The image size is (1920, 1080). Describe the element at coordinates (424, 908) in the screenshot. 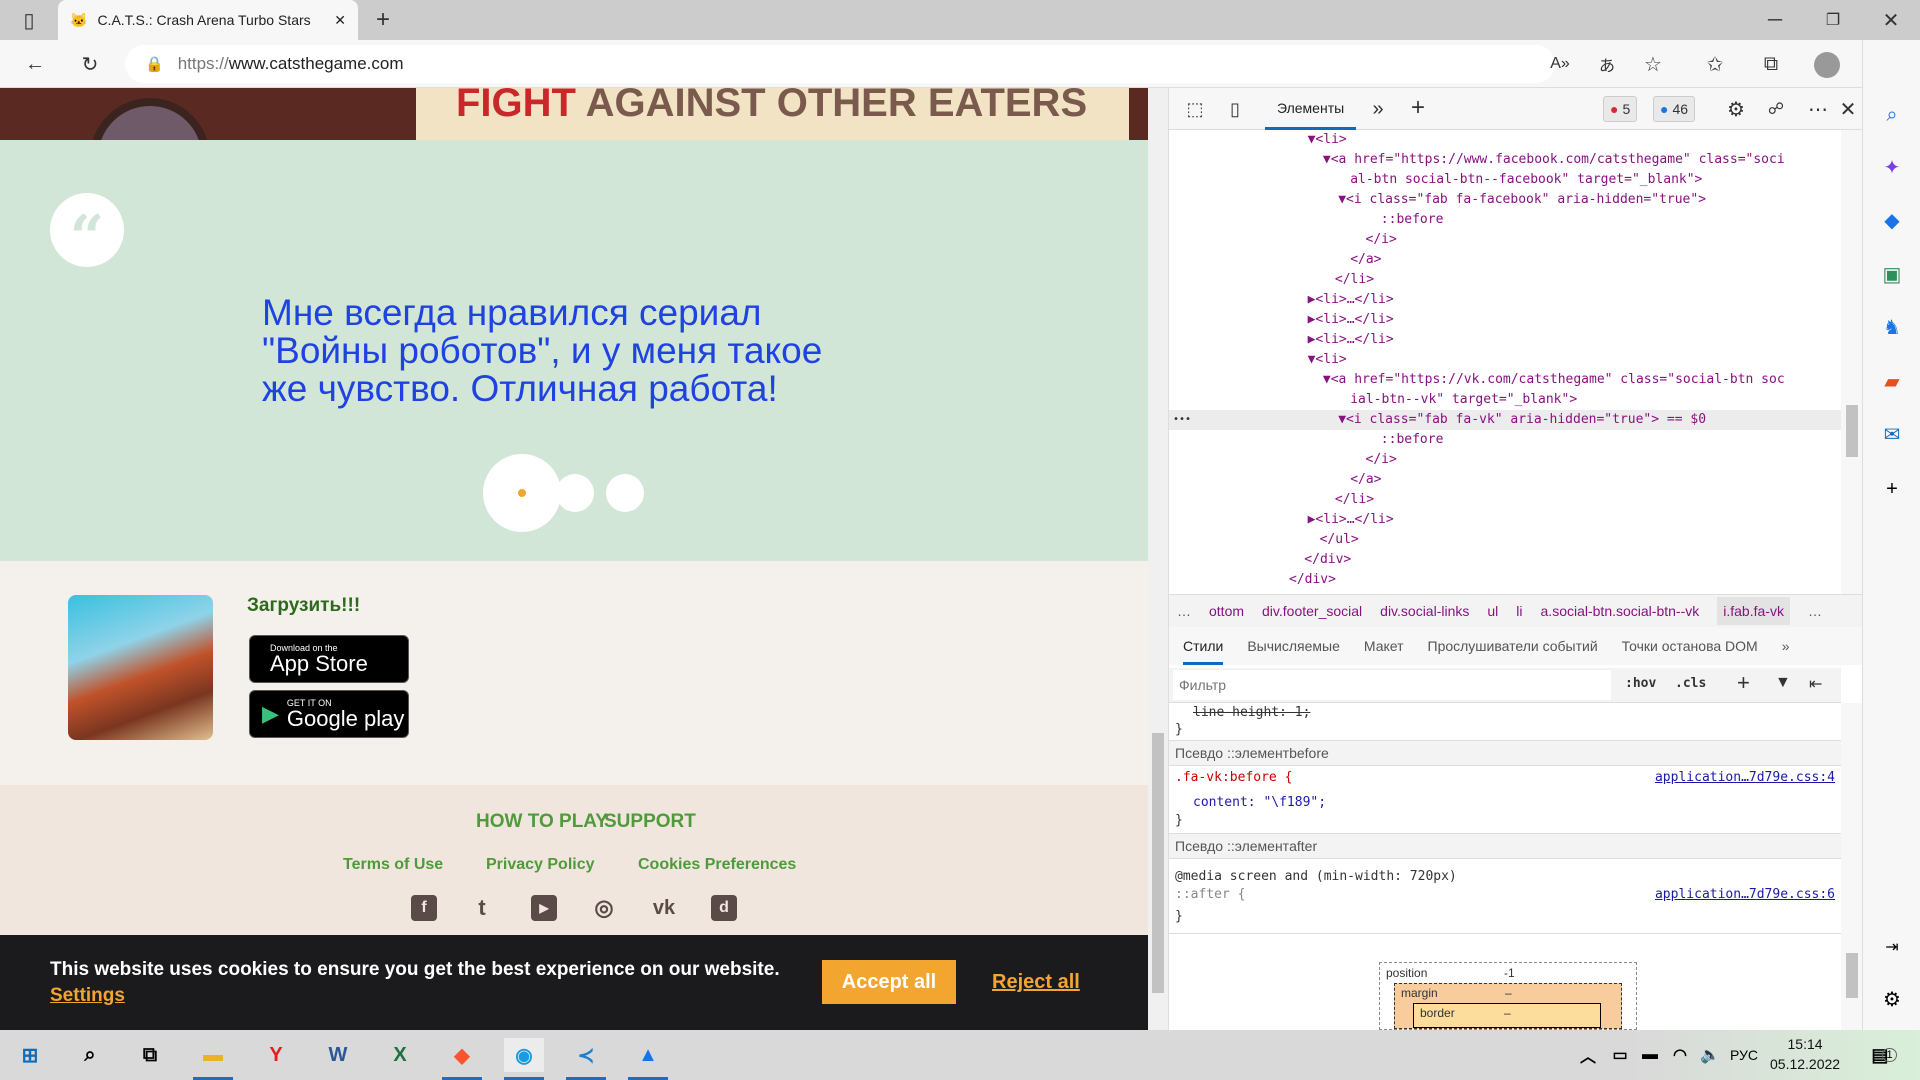

I see `facebook-icon: f` at that location.